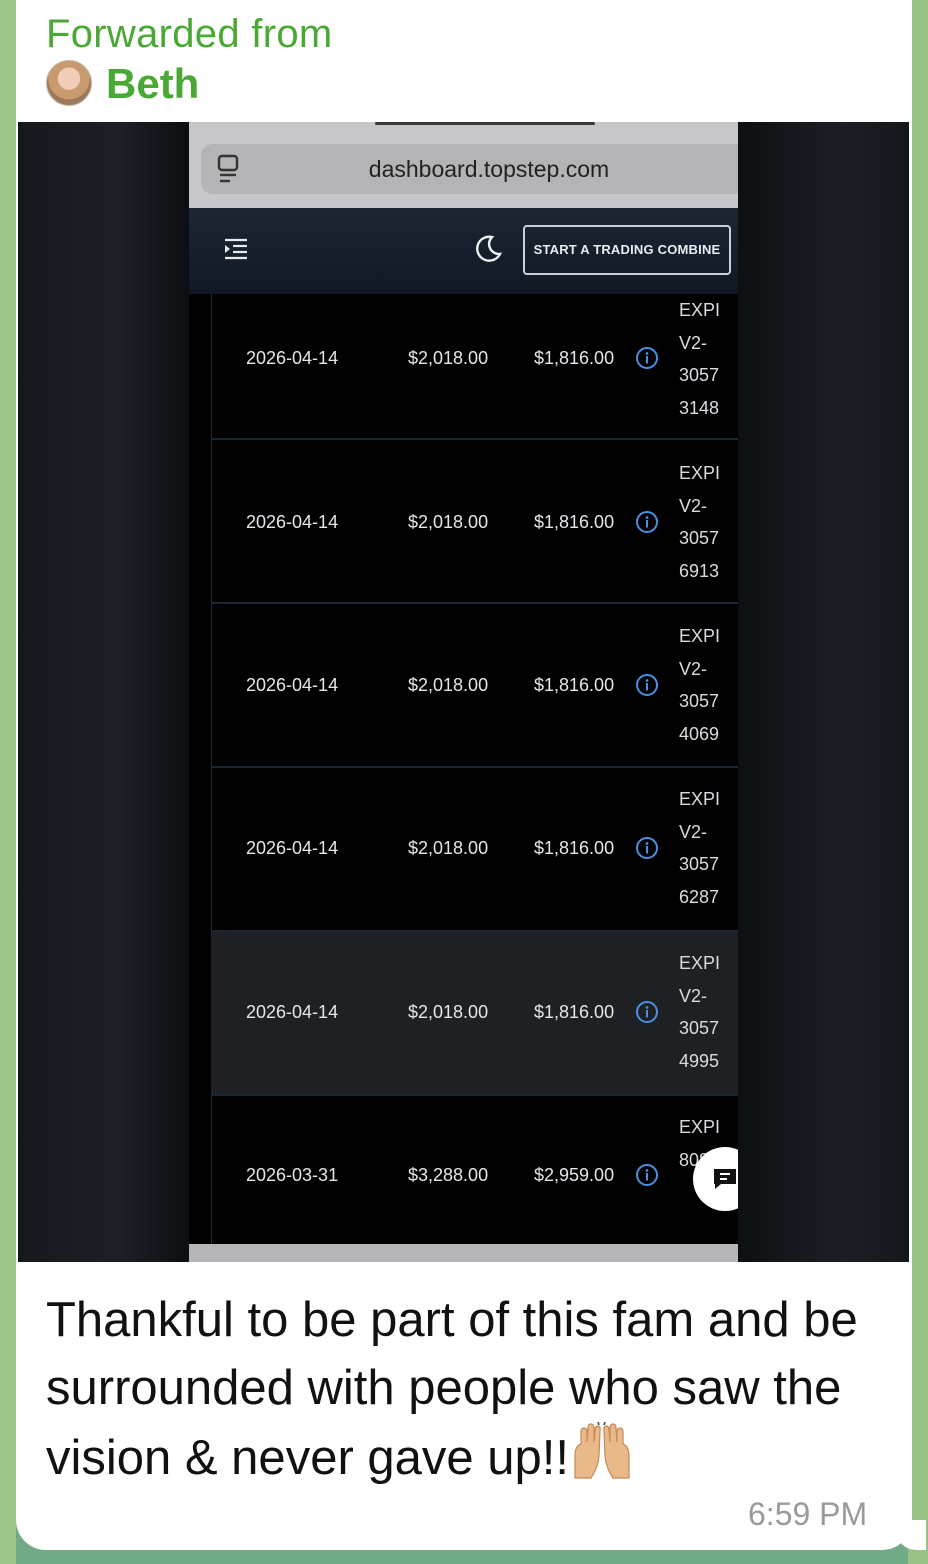  Describe the element at coordinates (489, 248) in the screenshot. I see `moon-icon` at that location.